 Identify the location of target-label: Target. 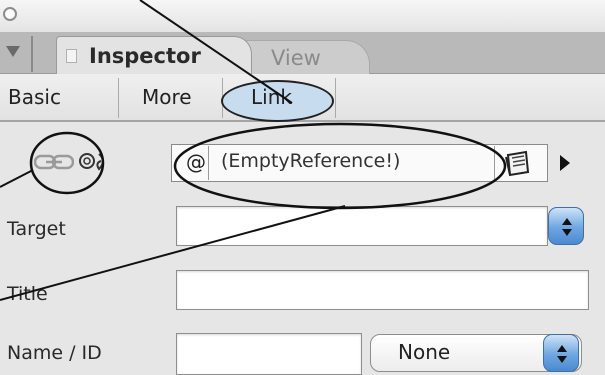
(36, 229).